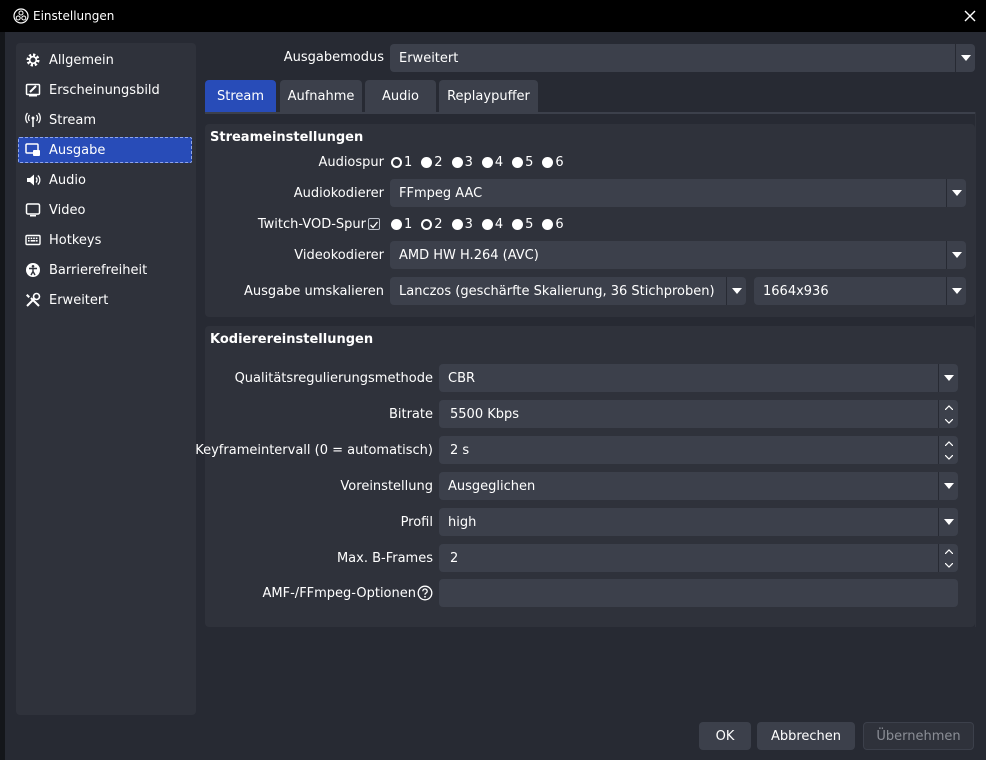 This screenshot has height=760, width=986. I want to click on encoder-settings-title: Kodierereinstellungen, so click(292, 339).